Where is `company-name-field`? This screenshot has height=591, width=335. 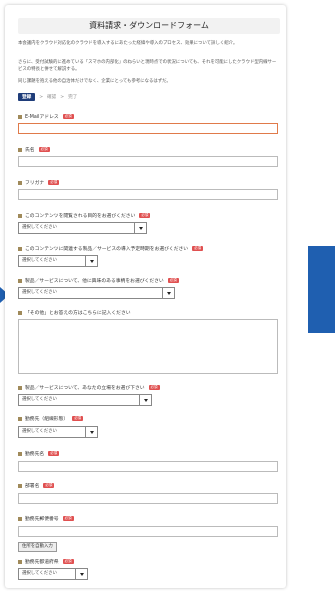
company-name-field is located at coordinates (148, 466).